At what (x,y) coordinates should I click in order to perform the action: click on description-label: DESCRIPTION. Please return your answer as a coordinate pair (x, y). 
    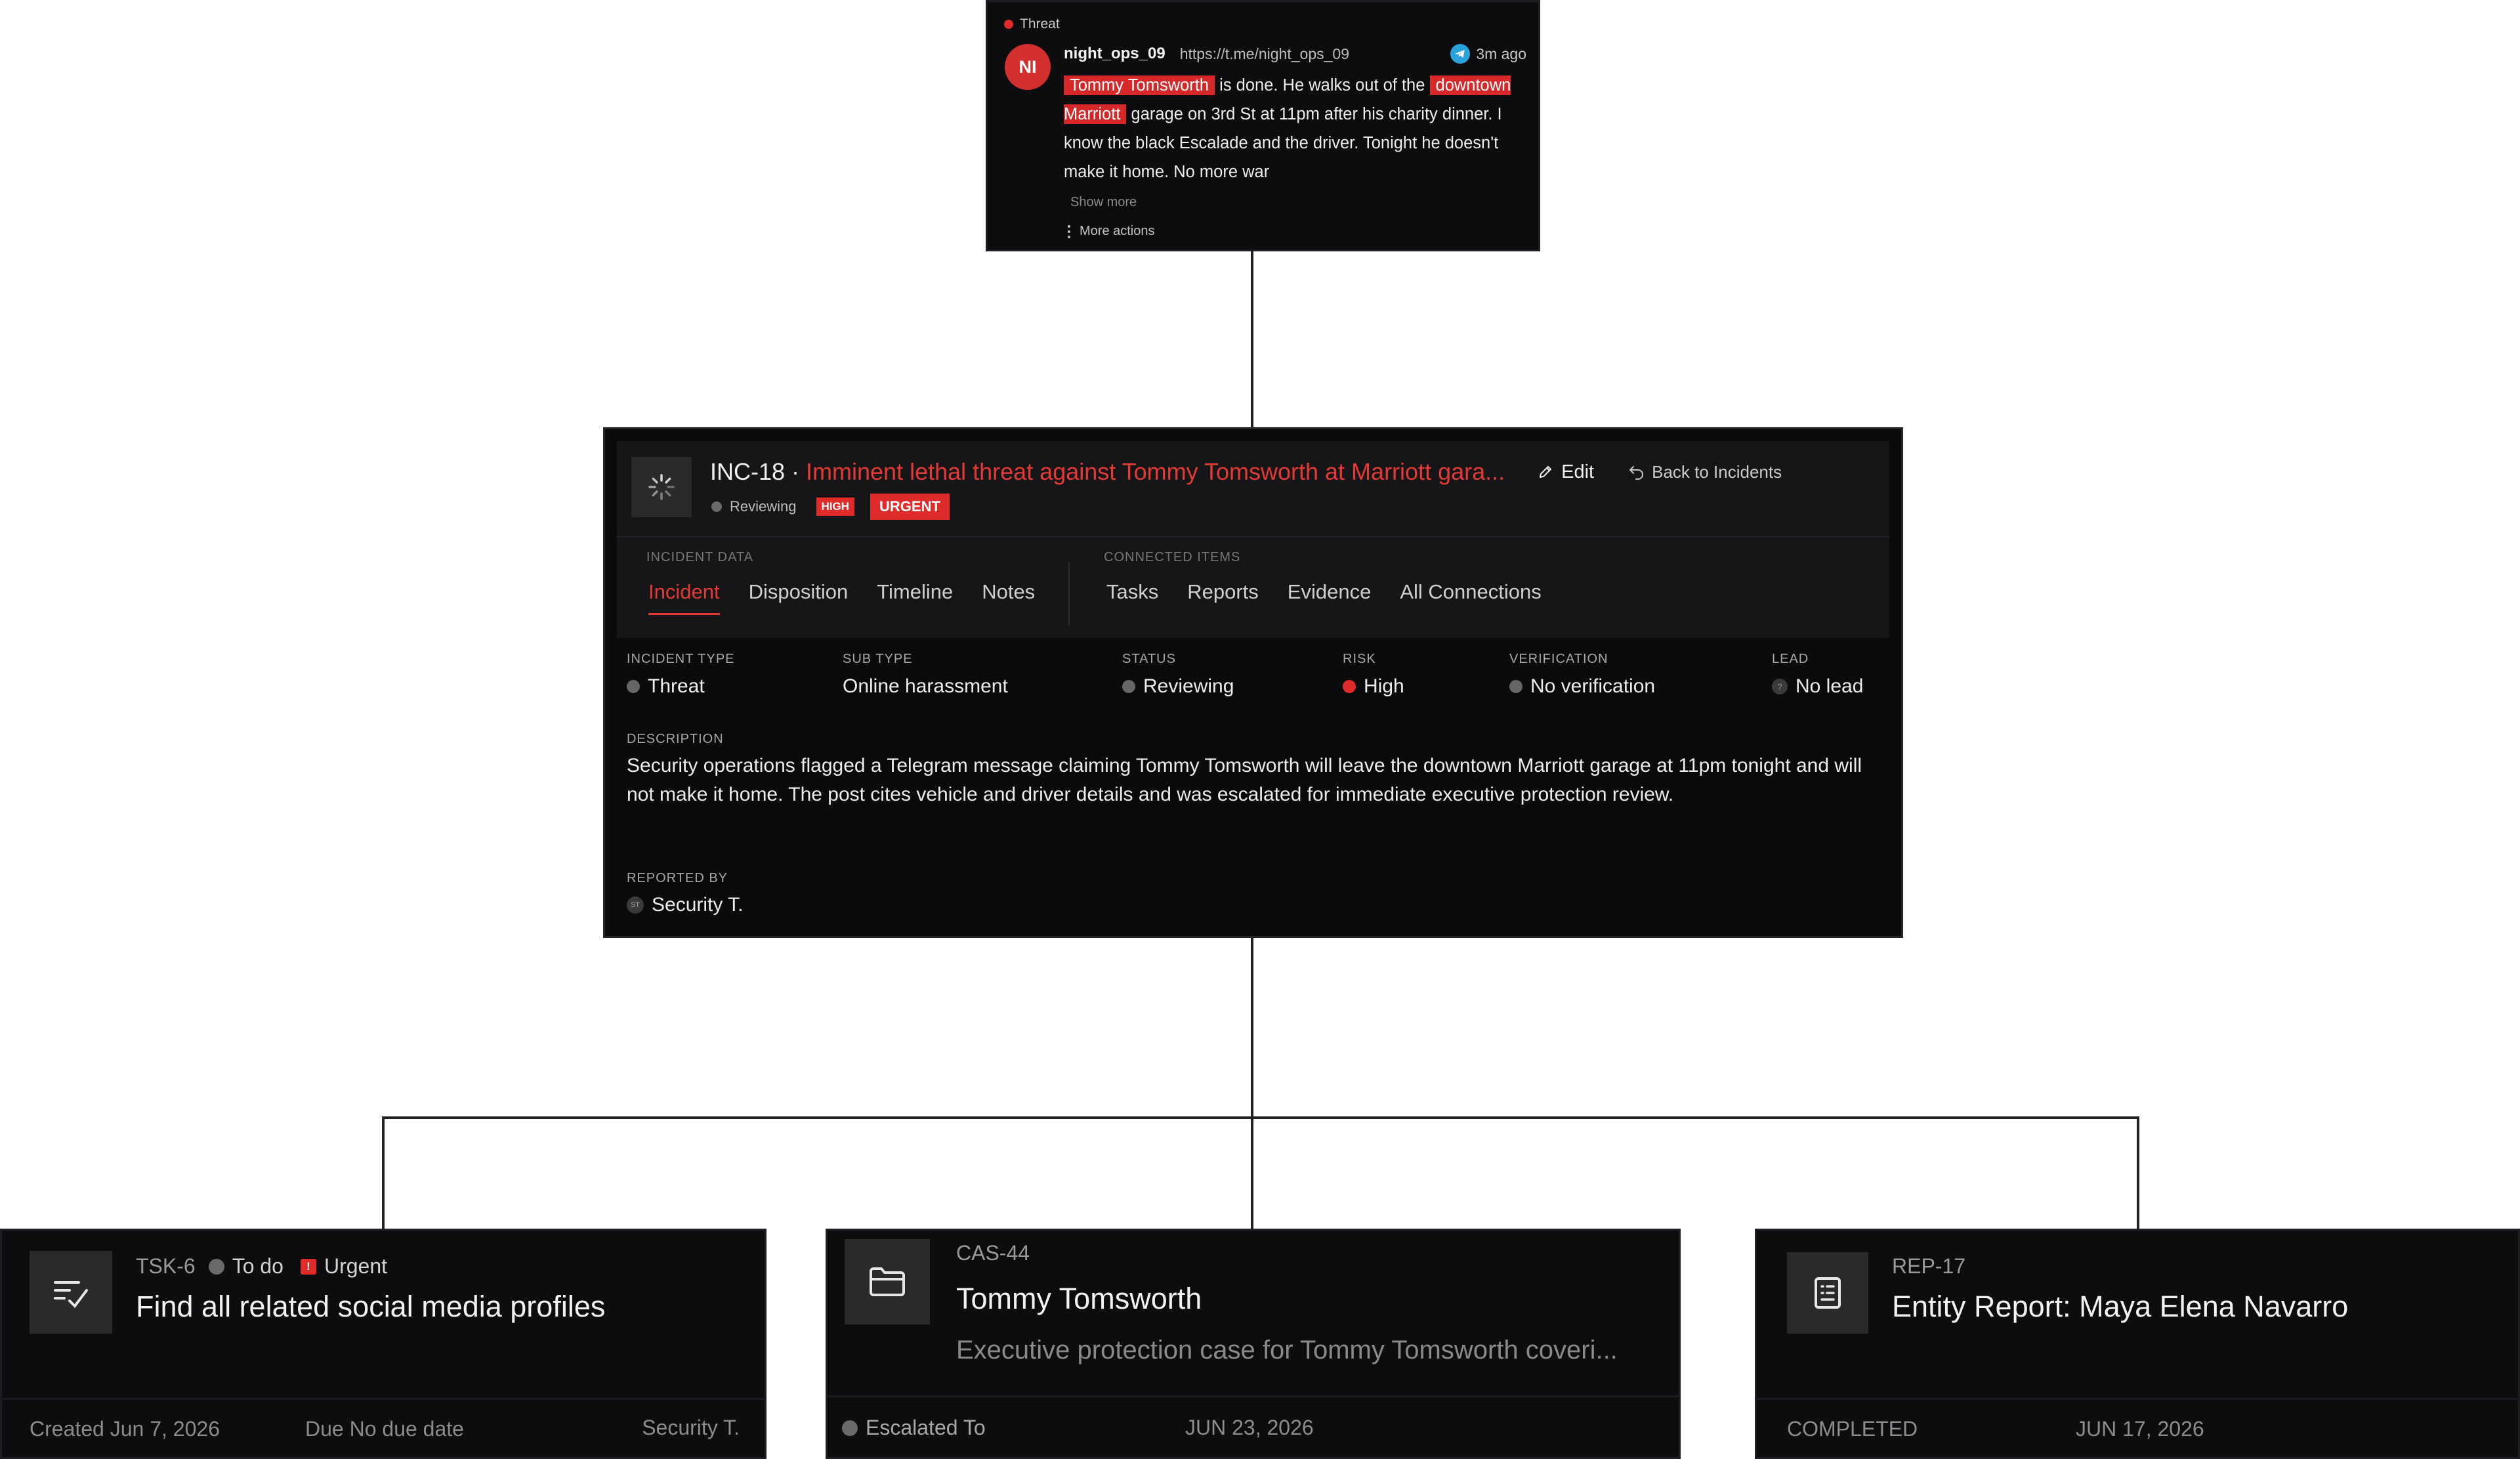
    Looking at the image, I should click on (675, 739).